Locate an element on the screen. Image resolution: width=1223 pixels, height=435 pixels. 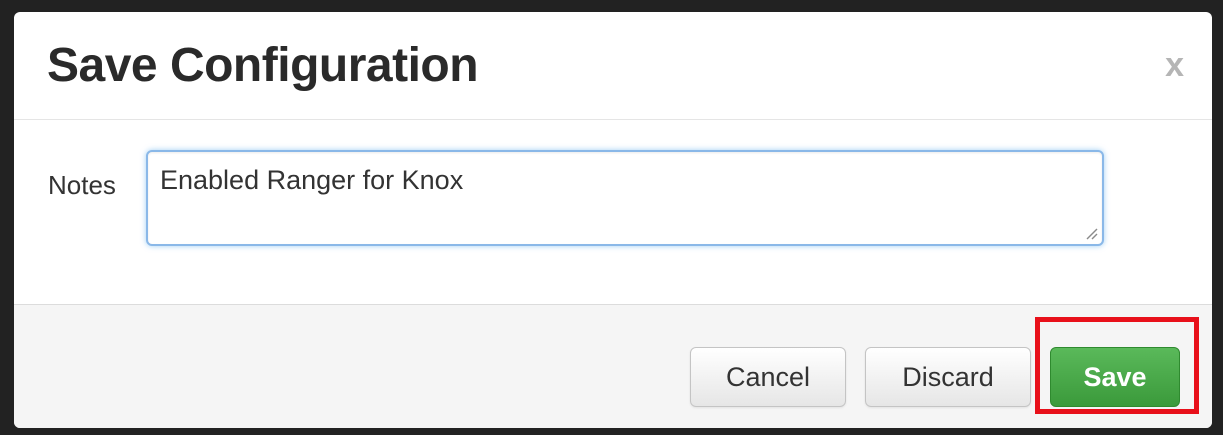
discard-button: Discard is located at coordinates (948, 377).